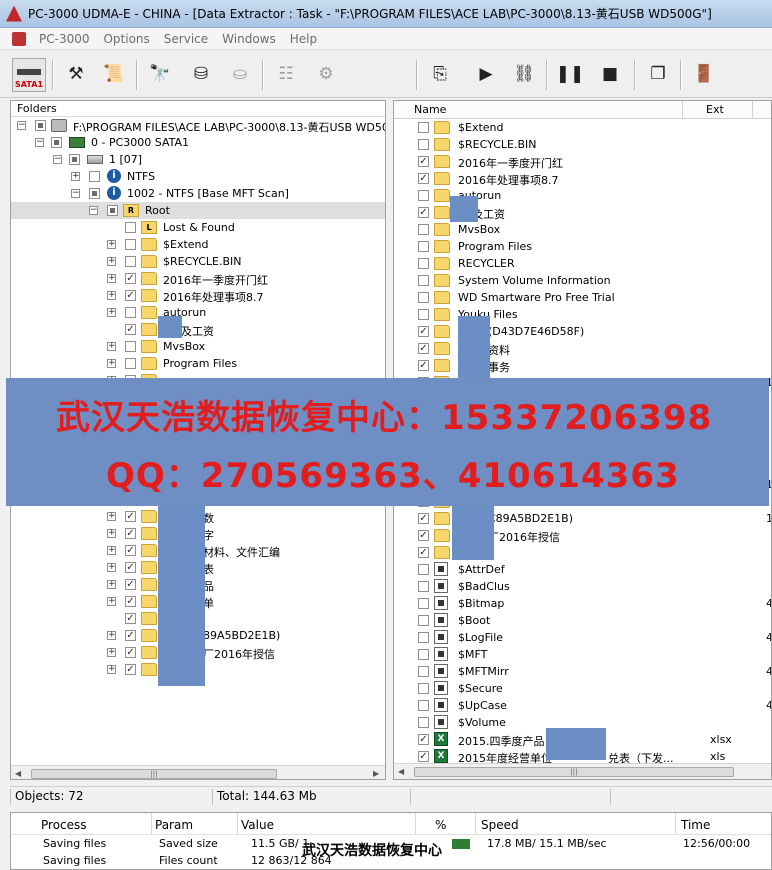  Describe the element at coordinates (582, 263) in the screenshot. I see `file-row: RECYCLER` at that location.